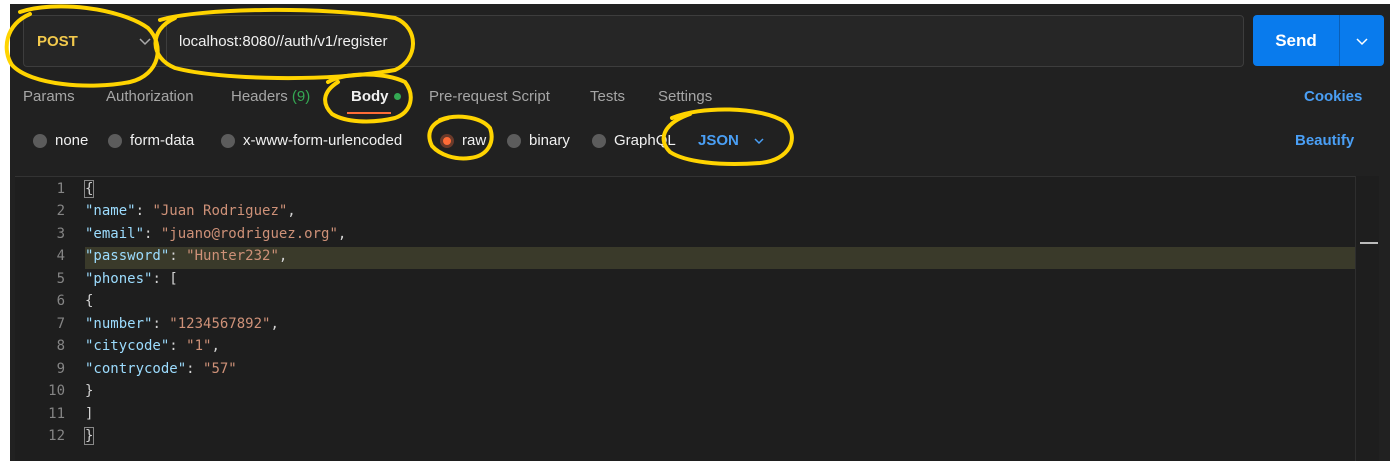 This screenshot has width=1390, height=461. What do you see at coordinates (110, 211) in the screenshot?
I see `json-key: "name"` at bounding box center [110, 211].